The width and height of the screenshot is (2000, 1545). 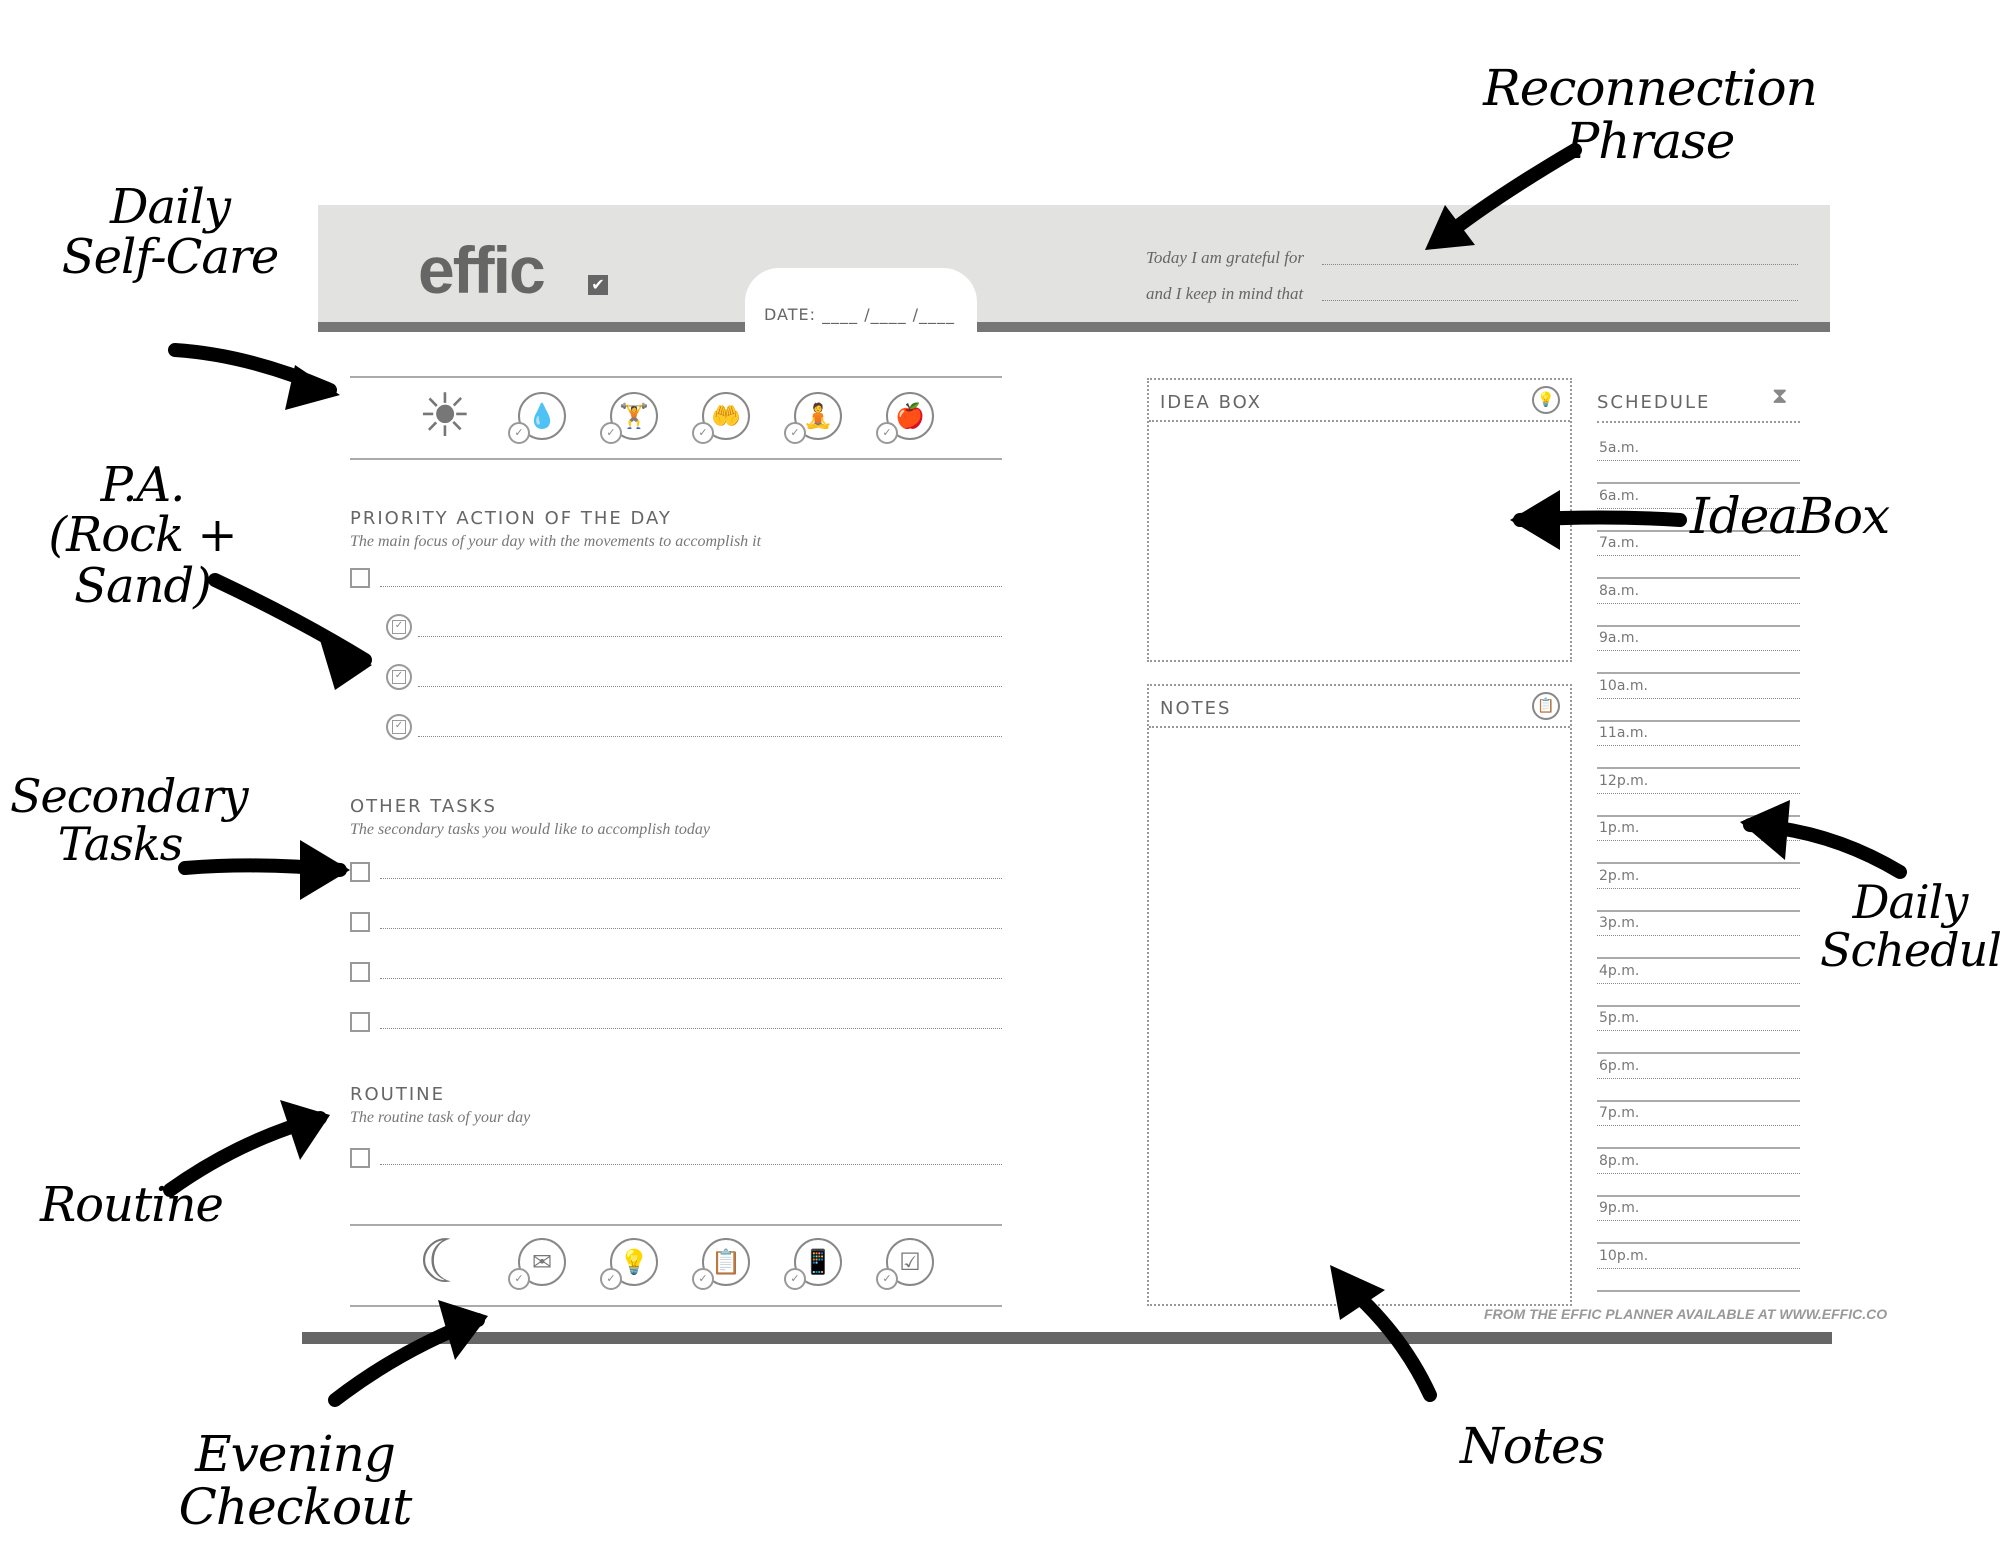 What do you see at coordinates (290, 620) in the screenshot?
I see `arrow-priority` at bounding box center [290, 620].